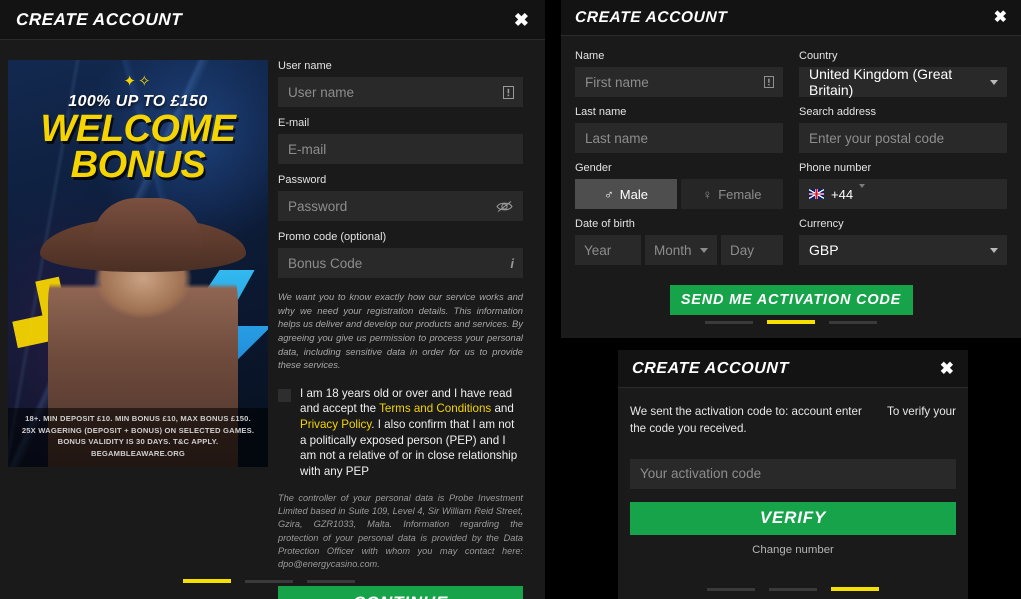  Describe the element at coordinates (881, 82) in the screenshot. I see `country-value: United Kingdom (Great Britain)` at that location.